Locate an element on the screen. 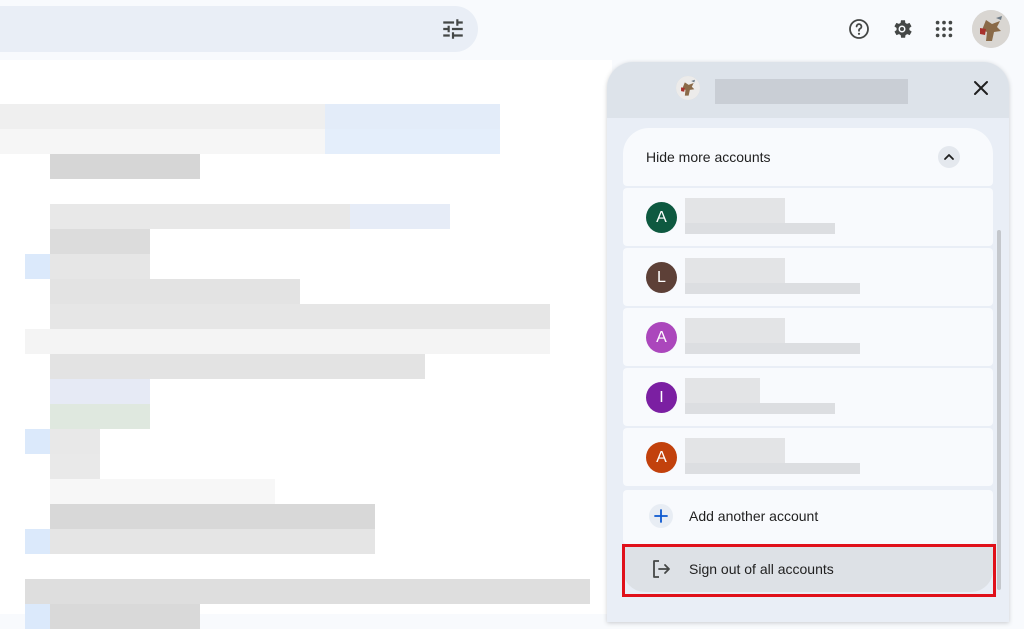 The image size is (1024, 629). close-button is located at coordinates (981, 88).